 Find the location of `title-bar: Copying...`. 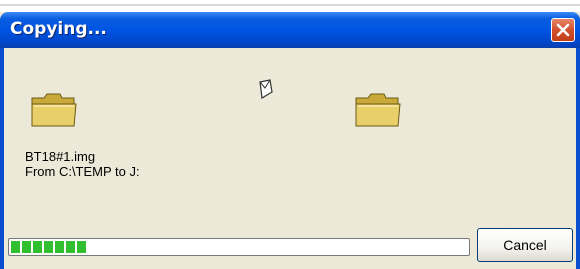

title-bar: Copying... is located at coordinates (290, 30).